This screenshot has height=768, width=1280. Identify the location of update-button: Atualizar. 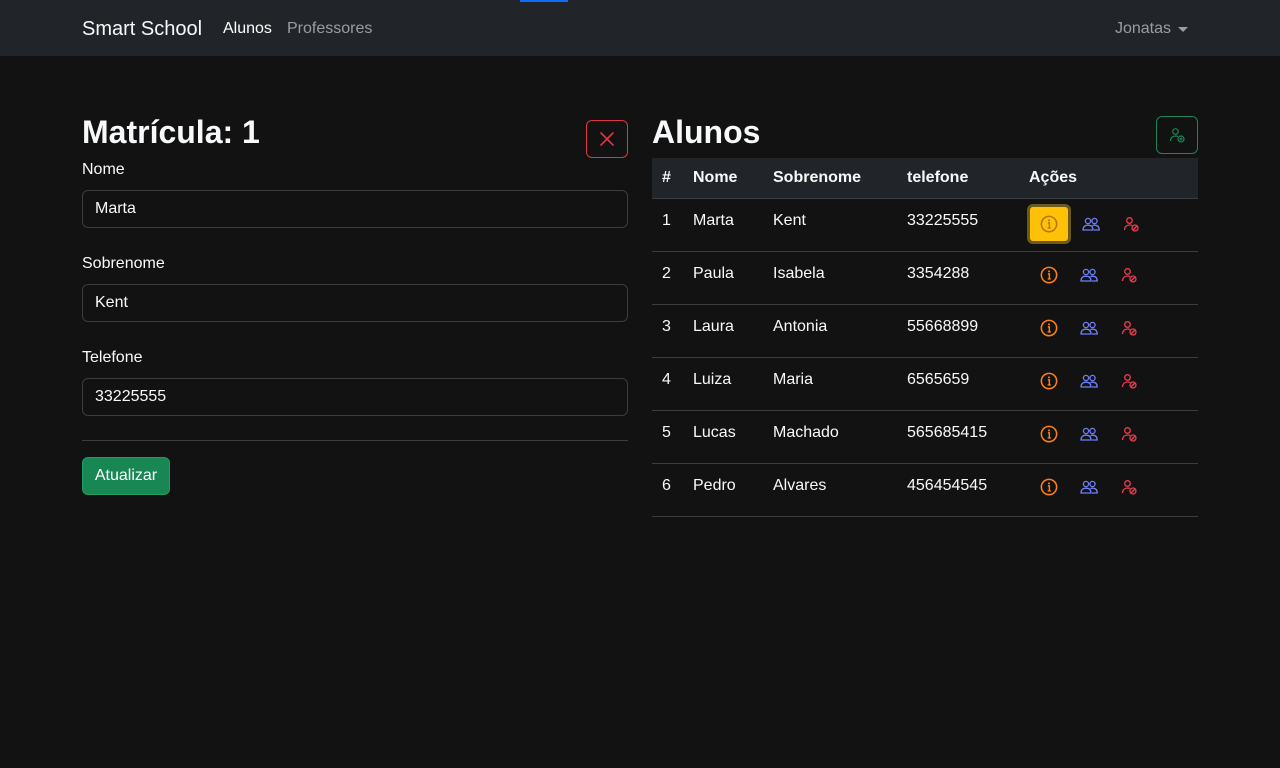
(126, 476).